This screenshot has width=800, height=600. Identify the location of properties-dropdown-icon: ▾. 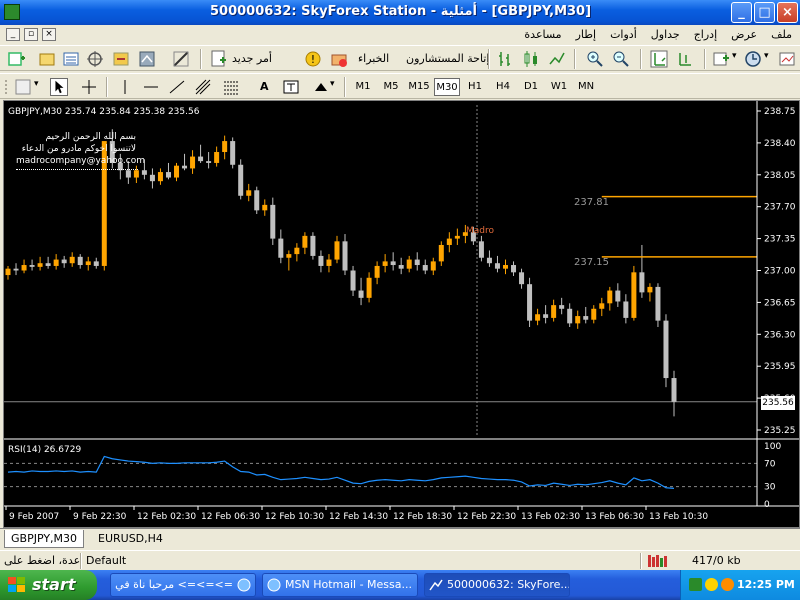
(36, 84).